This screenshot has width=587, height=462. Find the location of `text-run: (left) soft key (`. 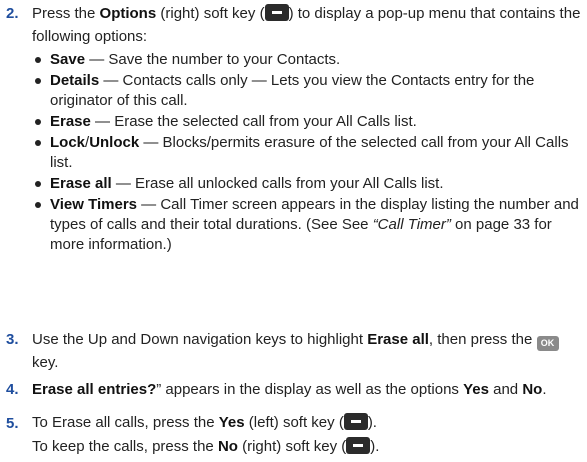

text-run: (left) soft key ( is located at coordinates (294, 422).